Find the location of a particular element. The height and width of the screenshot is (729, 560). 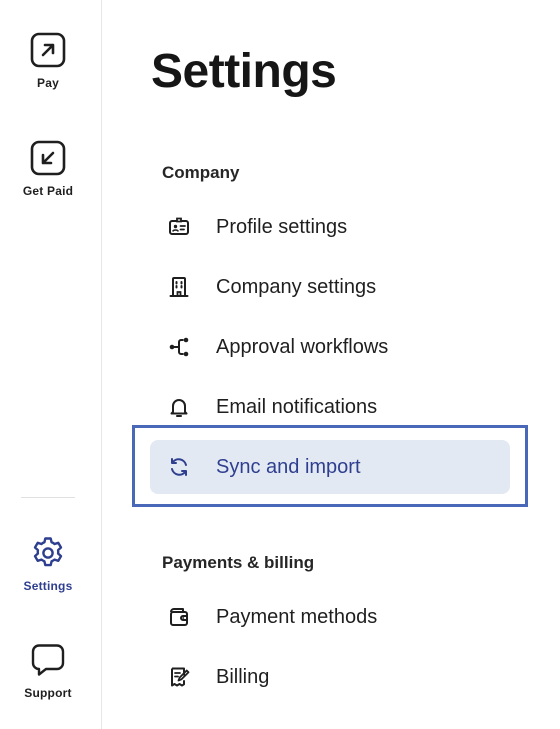

nav-get-paid-label: Get Paid is located at coordinates (48, 191).